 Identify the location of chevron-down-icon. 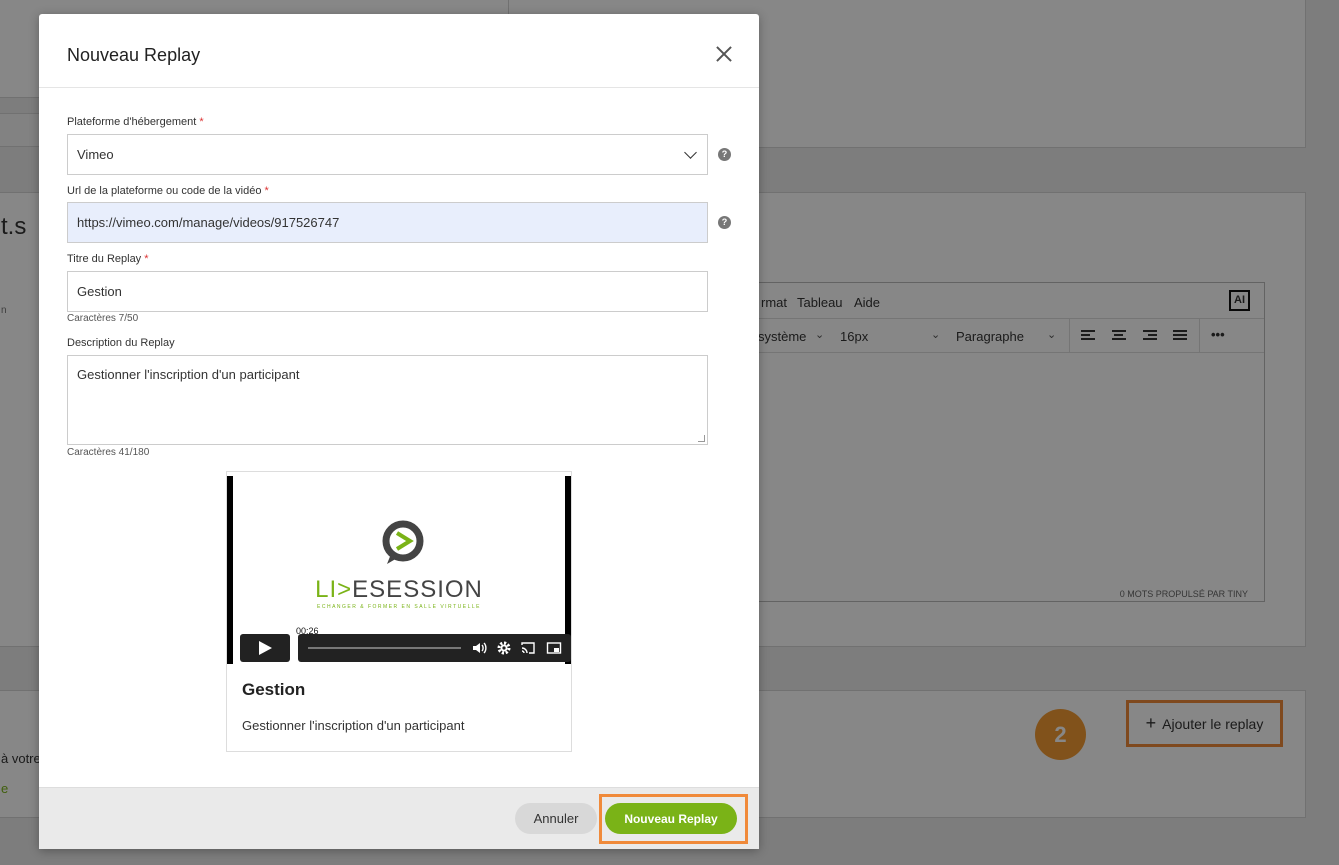
(690, 152).